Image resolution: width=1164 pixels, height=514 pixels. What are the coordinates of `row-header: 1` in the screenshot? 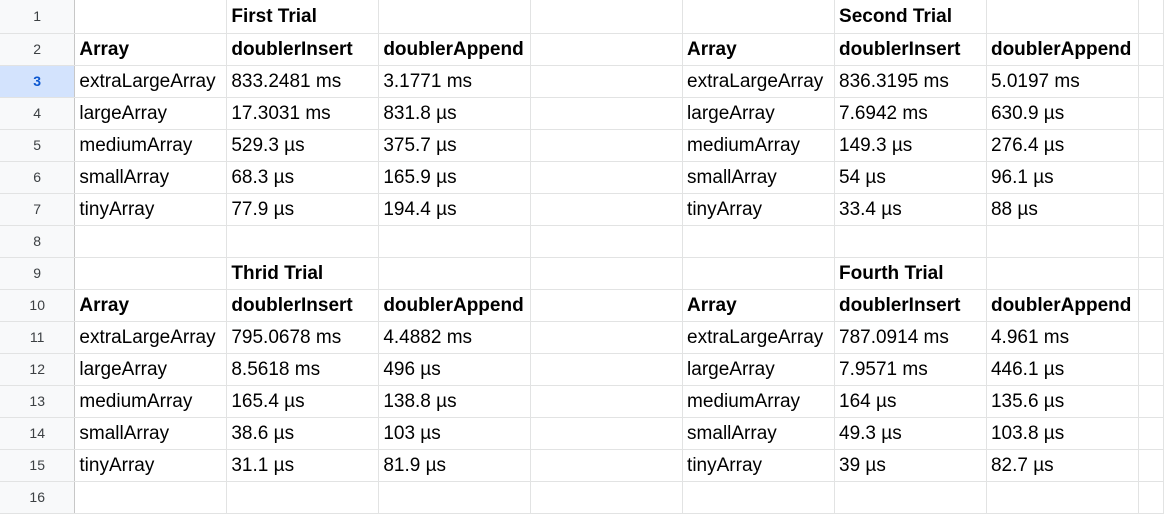 It's located at (38, 17).